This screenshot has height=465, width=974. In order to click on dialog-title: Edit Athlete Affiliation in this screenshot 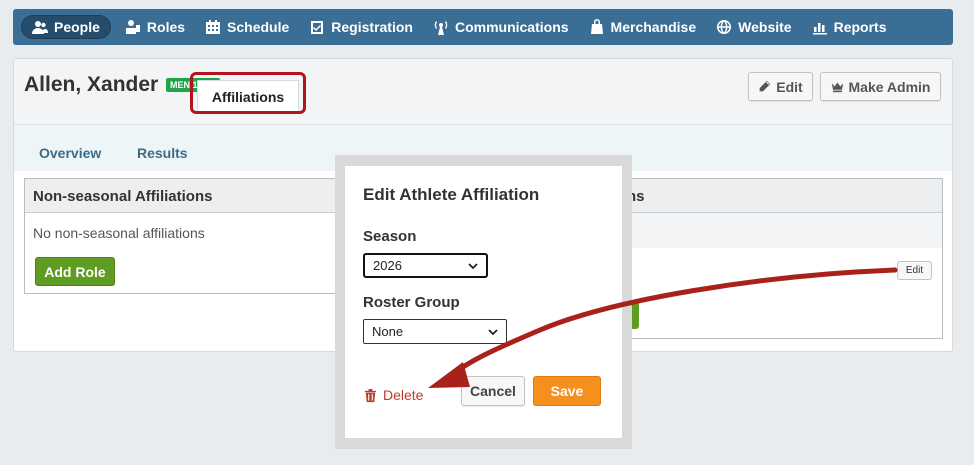, I will do `click(451, 194)`.